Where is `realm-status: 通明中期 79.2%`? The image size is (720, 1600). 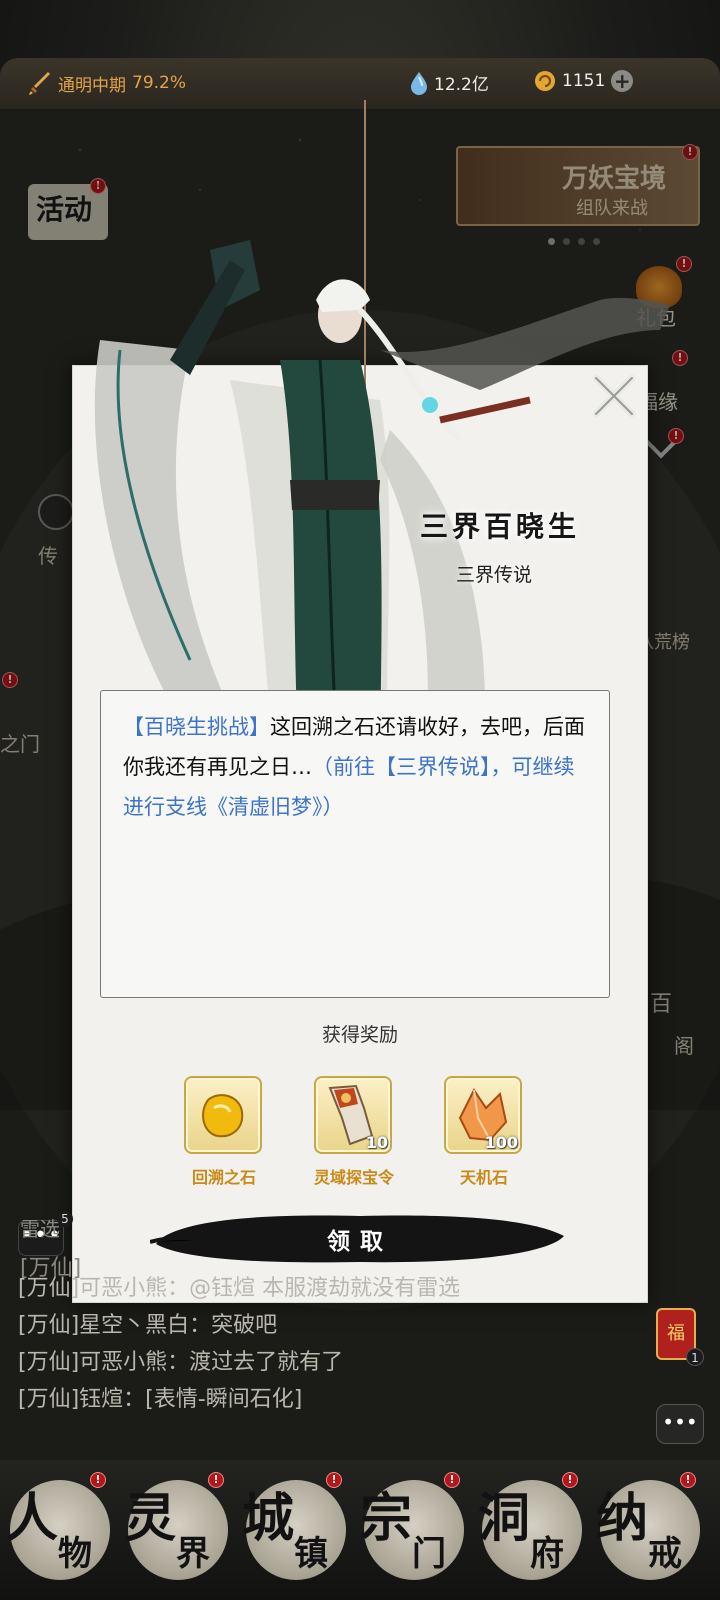 realm-status: 通明中期 79.2% is located at coordinates (107, 83).